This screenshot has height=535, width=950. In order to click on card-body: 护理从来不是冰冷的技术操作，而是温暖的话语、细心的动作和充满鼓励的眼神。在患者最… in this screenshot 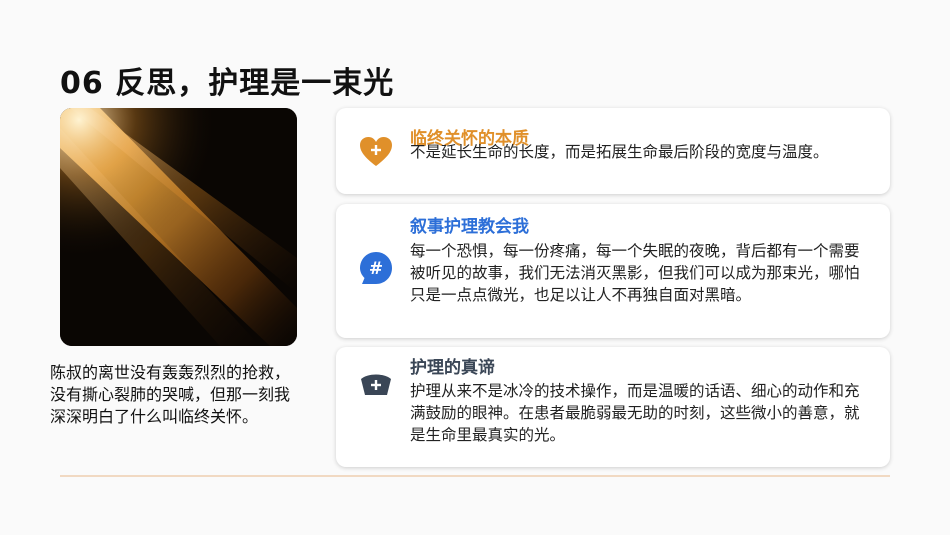, I will do `click(635, 413)`.